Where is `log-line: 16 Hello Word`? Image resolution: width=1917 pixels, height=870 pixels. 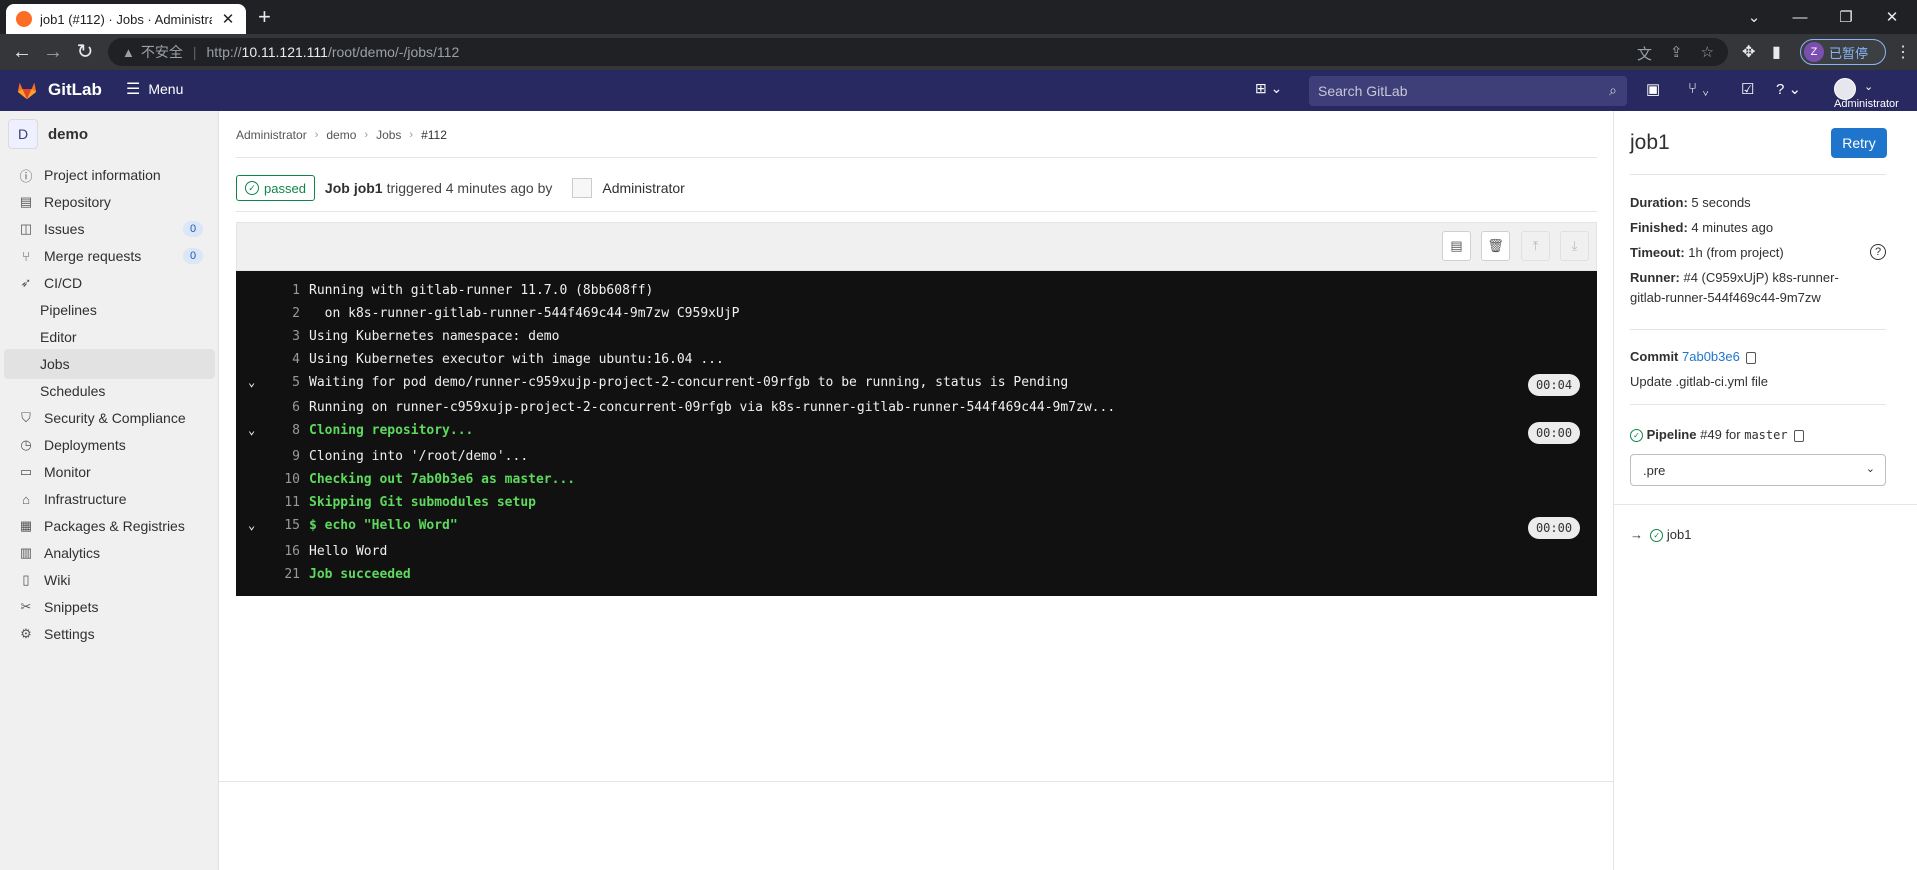
log-line: 16 Hello Word is located at coordinates (336, 551).